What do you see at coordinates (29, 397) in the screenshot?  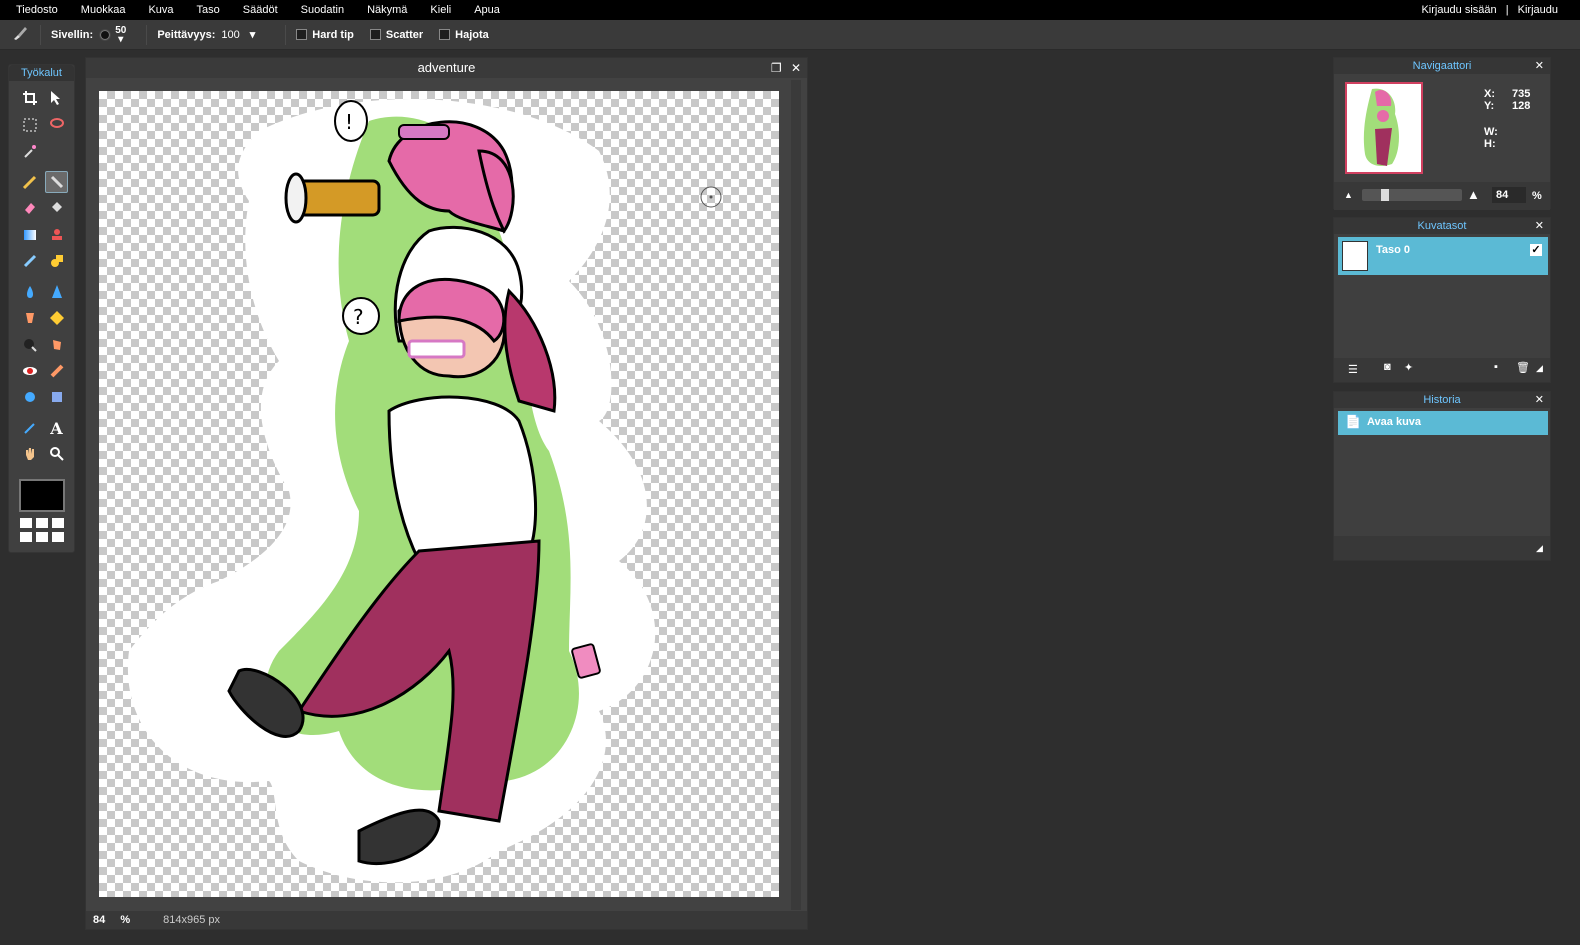 I see `bloat-icon` at bounding box center [29, 397].